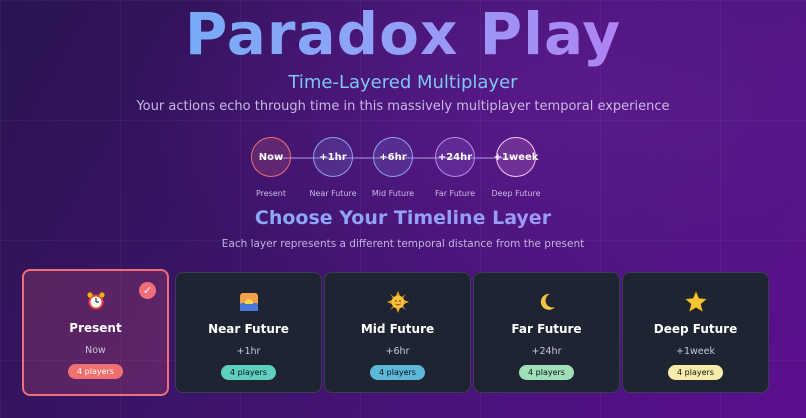  I want to click on layer-name: Present, so click(95, 328).